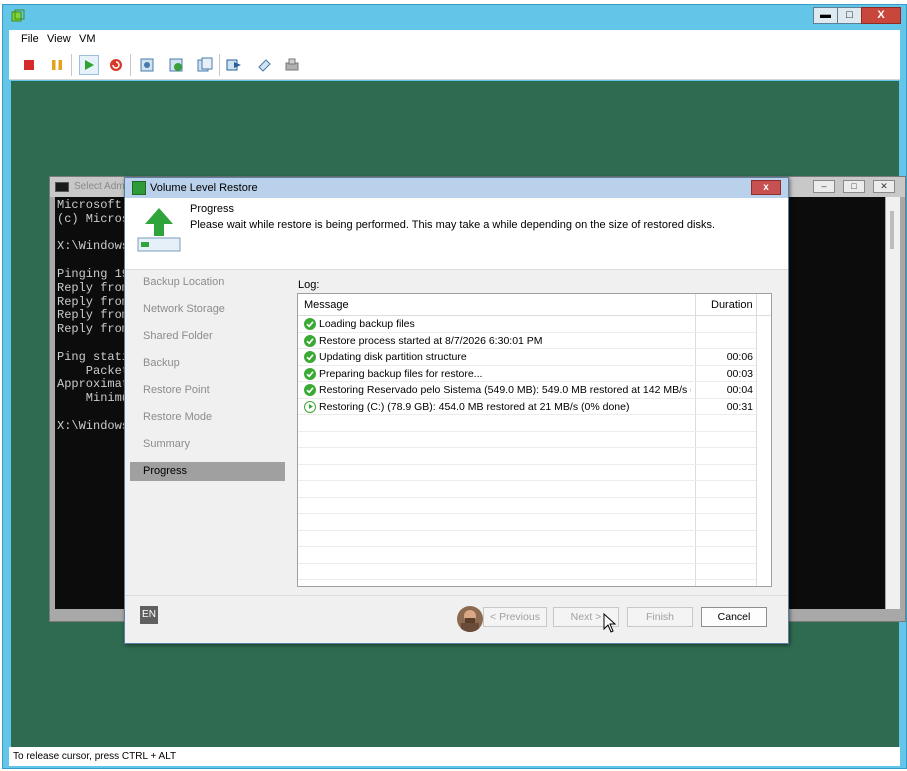  I want to click on vm-minimize-button: ▬, so click(825, 15).